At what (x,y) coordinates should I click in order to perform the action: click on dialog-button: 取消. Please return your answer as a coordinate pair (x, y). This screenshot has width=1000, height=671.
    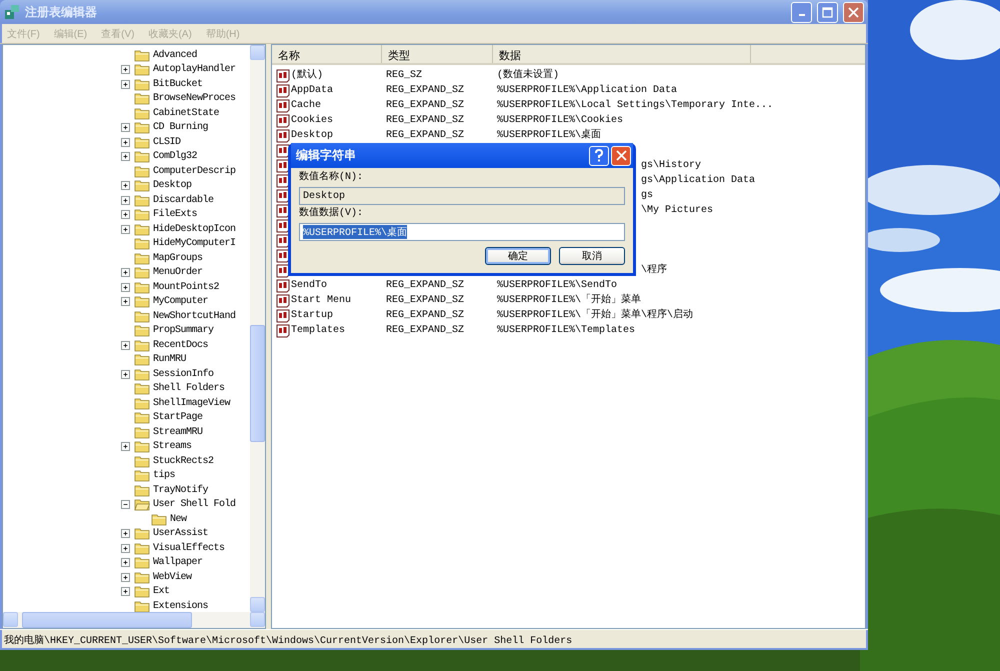
    Looking at the image, I should click on (592, 256).